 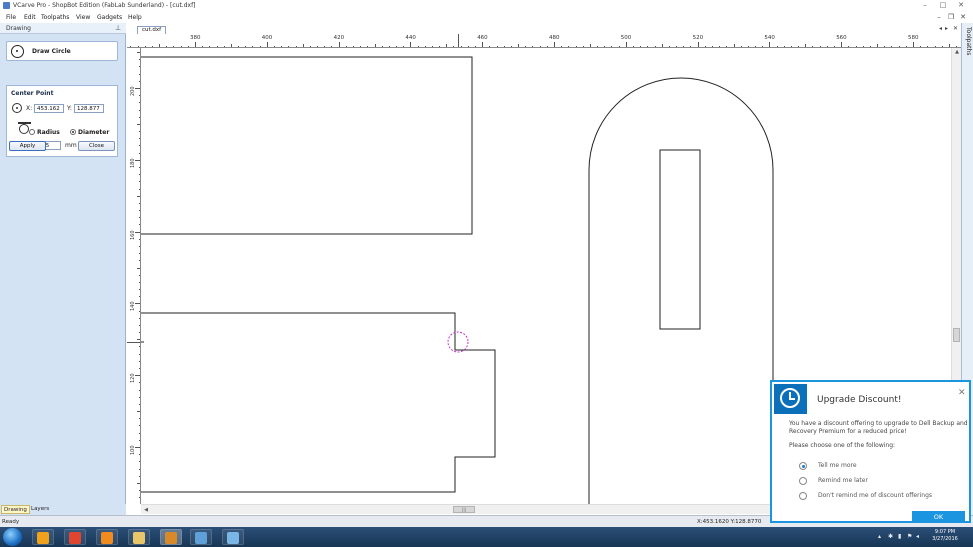 I want to click on firefox-icon, so click(x=107, y=538).